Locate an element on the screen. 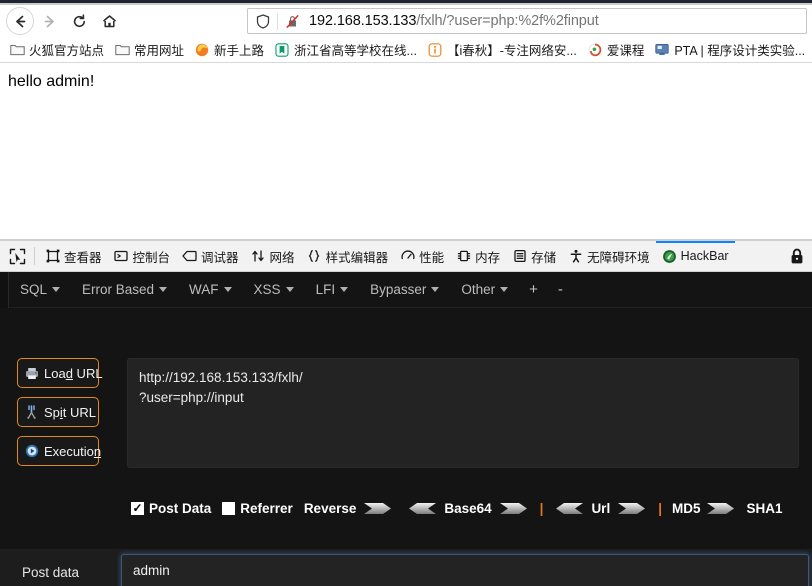  menu-label: Bypasser is located at coordinates (398, 289).